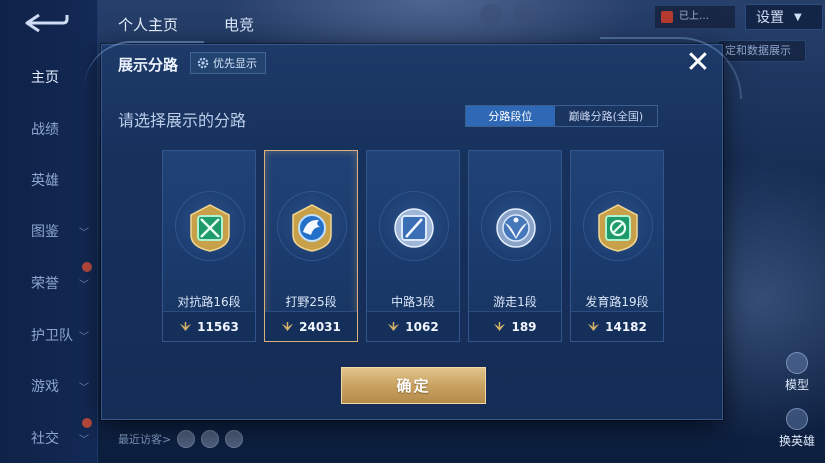 The width and height of the screenshot is (825, 463). I want to click on nav-item-honor: 荣誉 ﹀, so click(49, 283).